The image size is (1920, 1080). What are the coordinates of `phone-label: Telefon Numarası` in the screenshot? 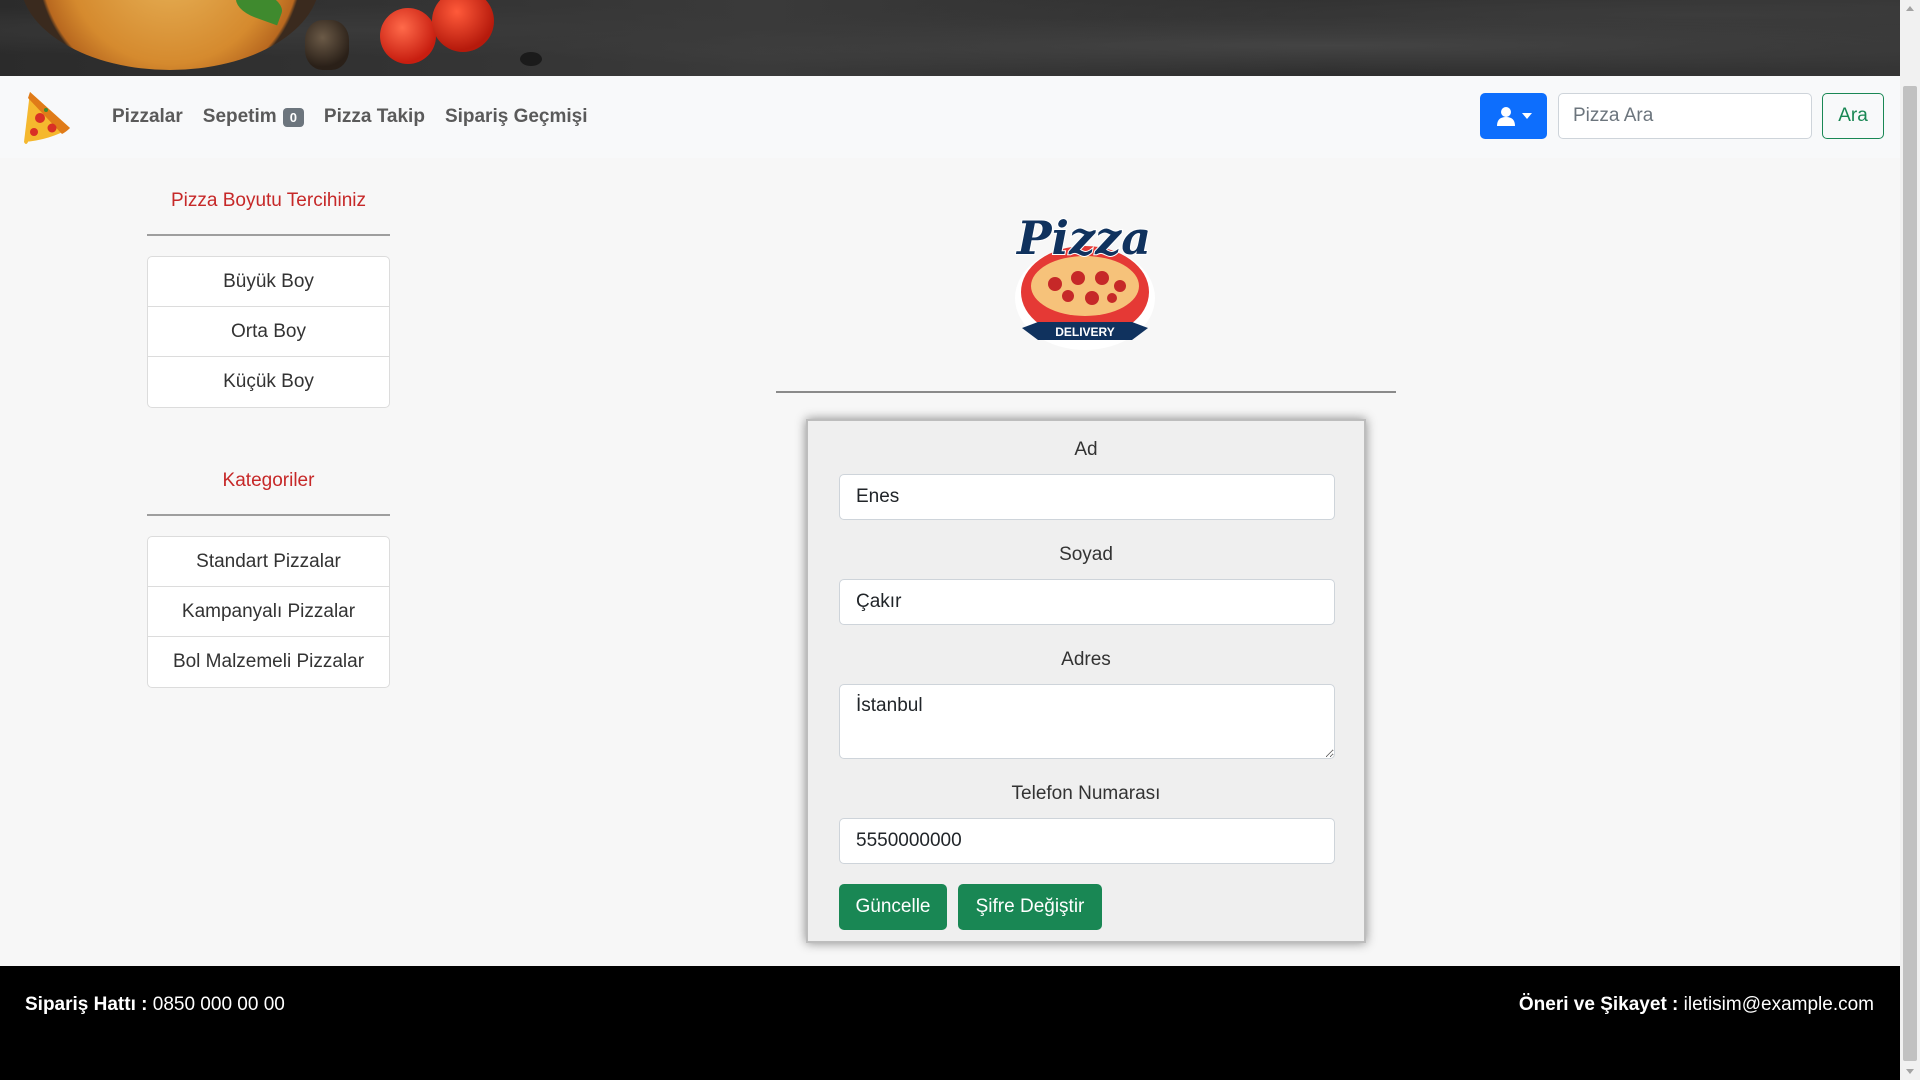 It's located at (1086, 793).